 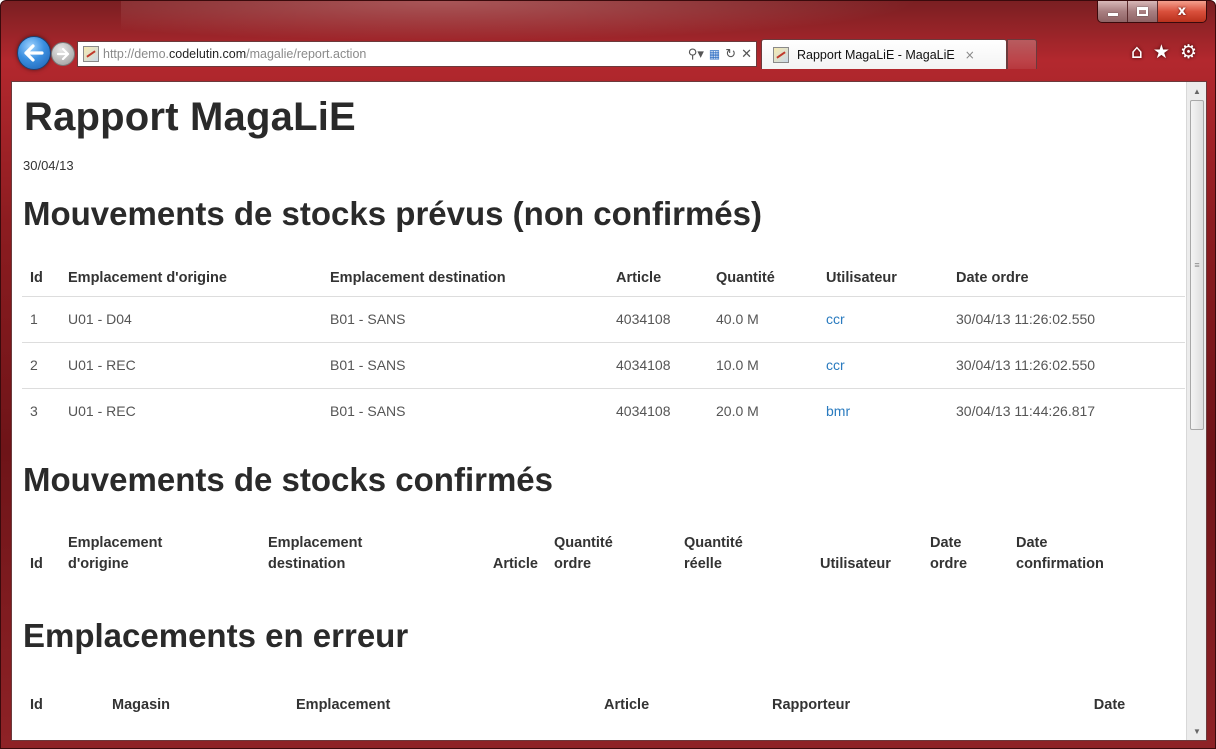 I want to click on site-favicon-icon, so click(x=91, y=54).